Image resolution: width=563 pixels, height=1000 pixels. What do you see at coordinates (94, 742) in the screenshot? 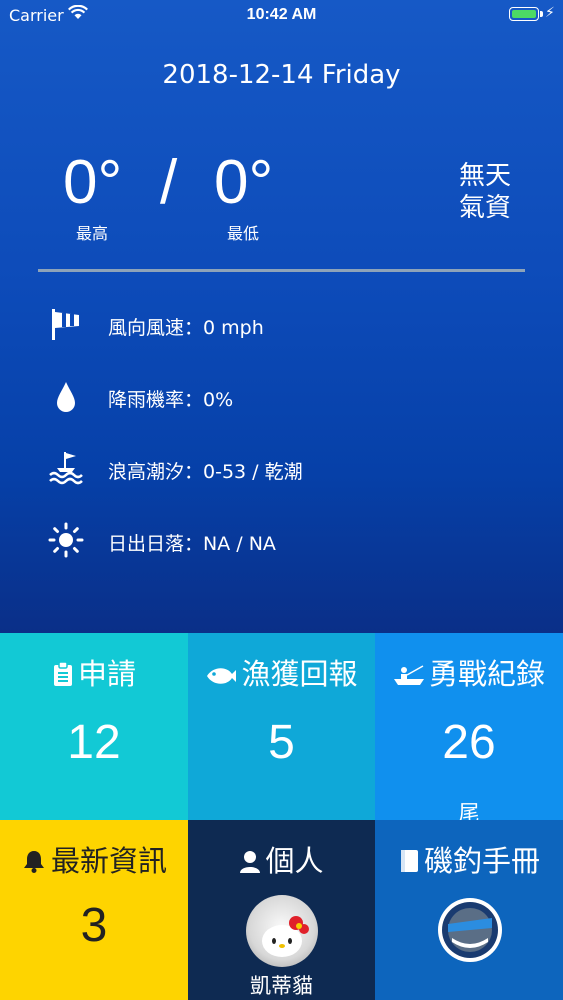
I see `apply-count: 12` at bounding box center [94, 742].